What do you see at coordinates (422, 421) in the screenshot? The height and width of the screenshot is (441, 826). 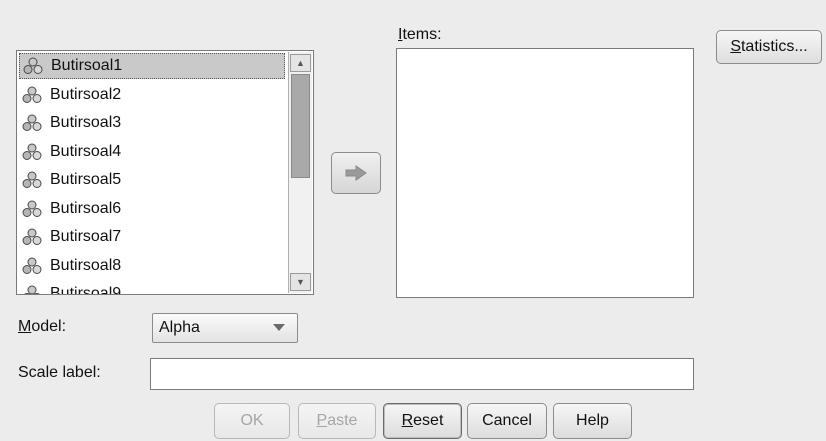 I see `reset-button: Reset` at bounding box center [422, 421].